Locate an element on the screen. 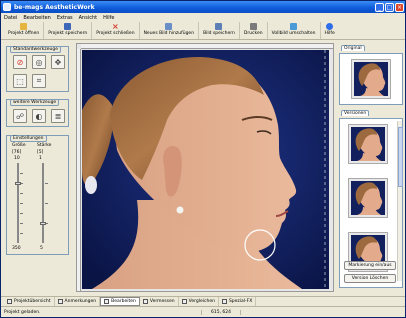 The image size is (406, 318). tab-label: Projektübersicht is located at coordinates (32, 301).